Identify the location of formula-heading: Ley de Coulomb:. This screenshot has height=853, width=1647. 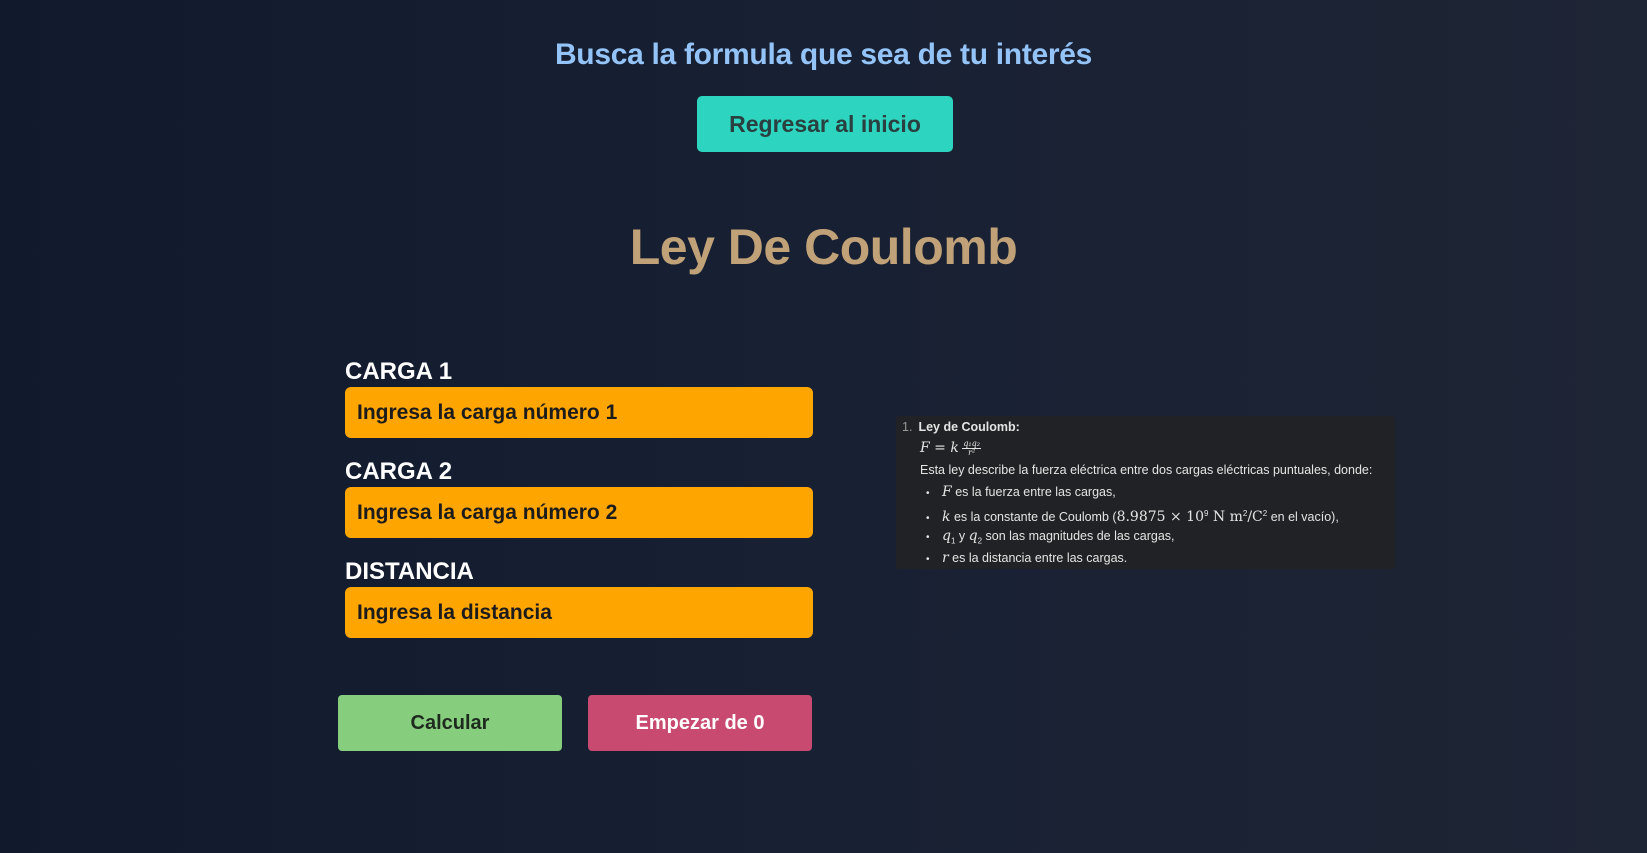
(969, 427).